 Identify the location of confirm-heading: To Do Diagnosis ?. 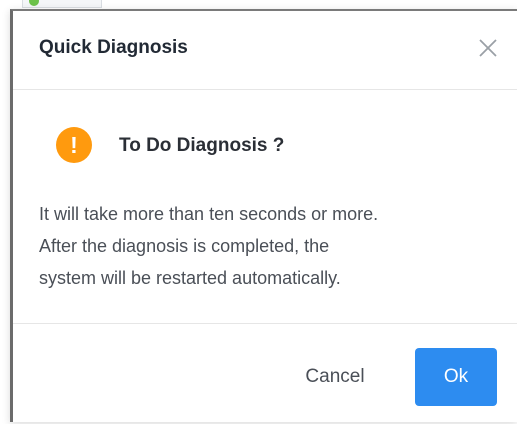
(202, 145).